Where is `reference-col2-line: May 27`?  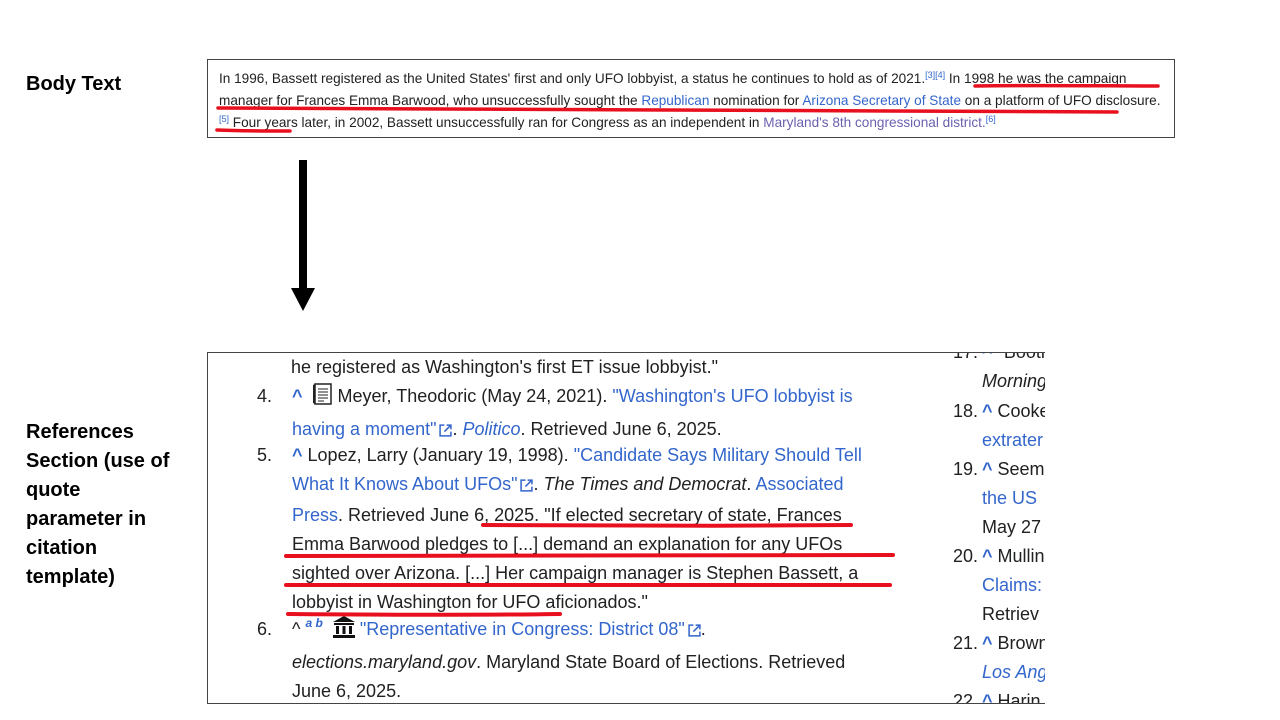
reference-col2-line: May 27 is located at coordinates (994, 527).